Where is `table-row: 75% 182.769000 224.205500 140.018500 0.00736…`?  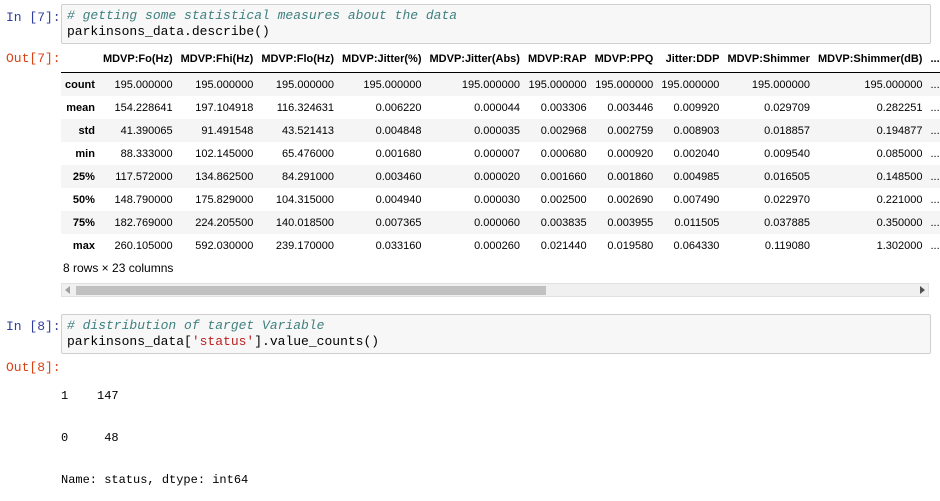
table-row: 75% 182.769000 224.205500 140.018500 0.00736… is located at coordinates (500, 222).